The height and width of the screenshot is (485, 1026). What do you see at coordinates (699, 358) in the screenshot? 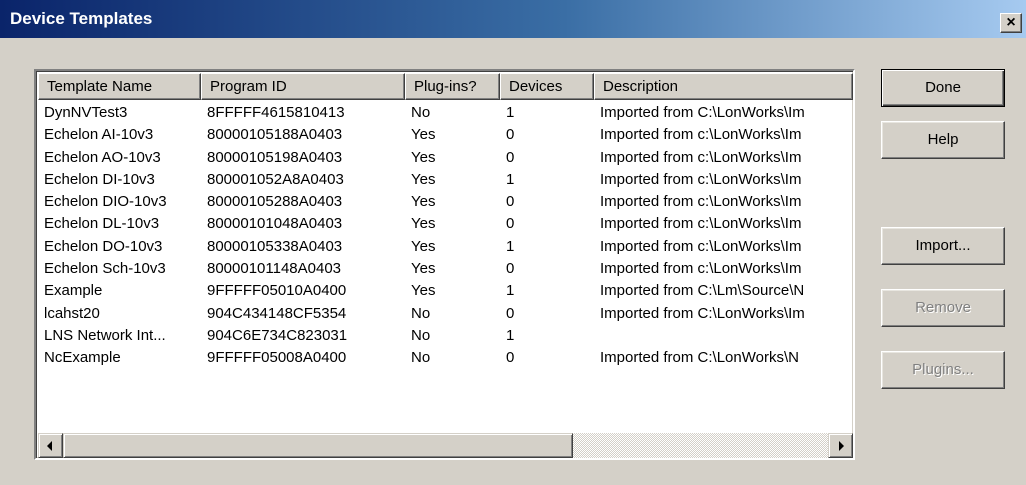
I see `cell-description: Imported from C:\LonWorks\N` at bounding box center [699, 358].